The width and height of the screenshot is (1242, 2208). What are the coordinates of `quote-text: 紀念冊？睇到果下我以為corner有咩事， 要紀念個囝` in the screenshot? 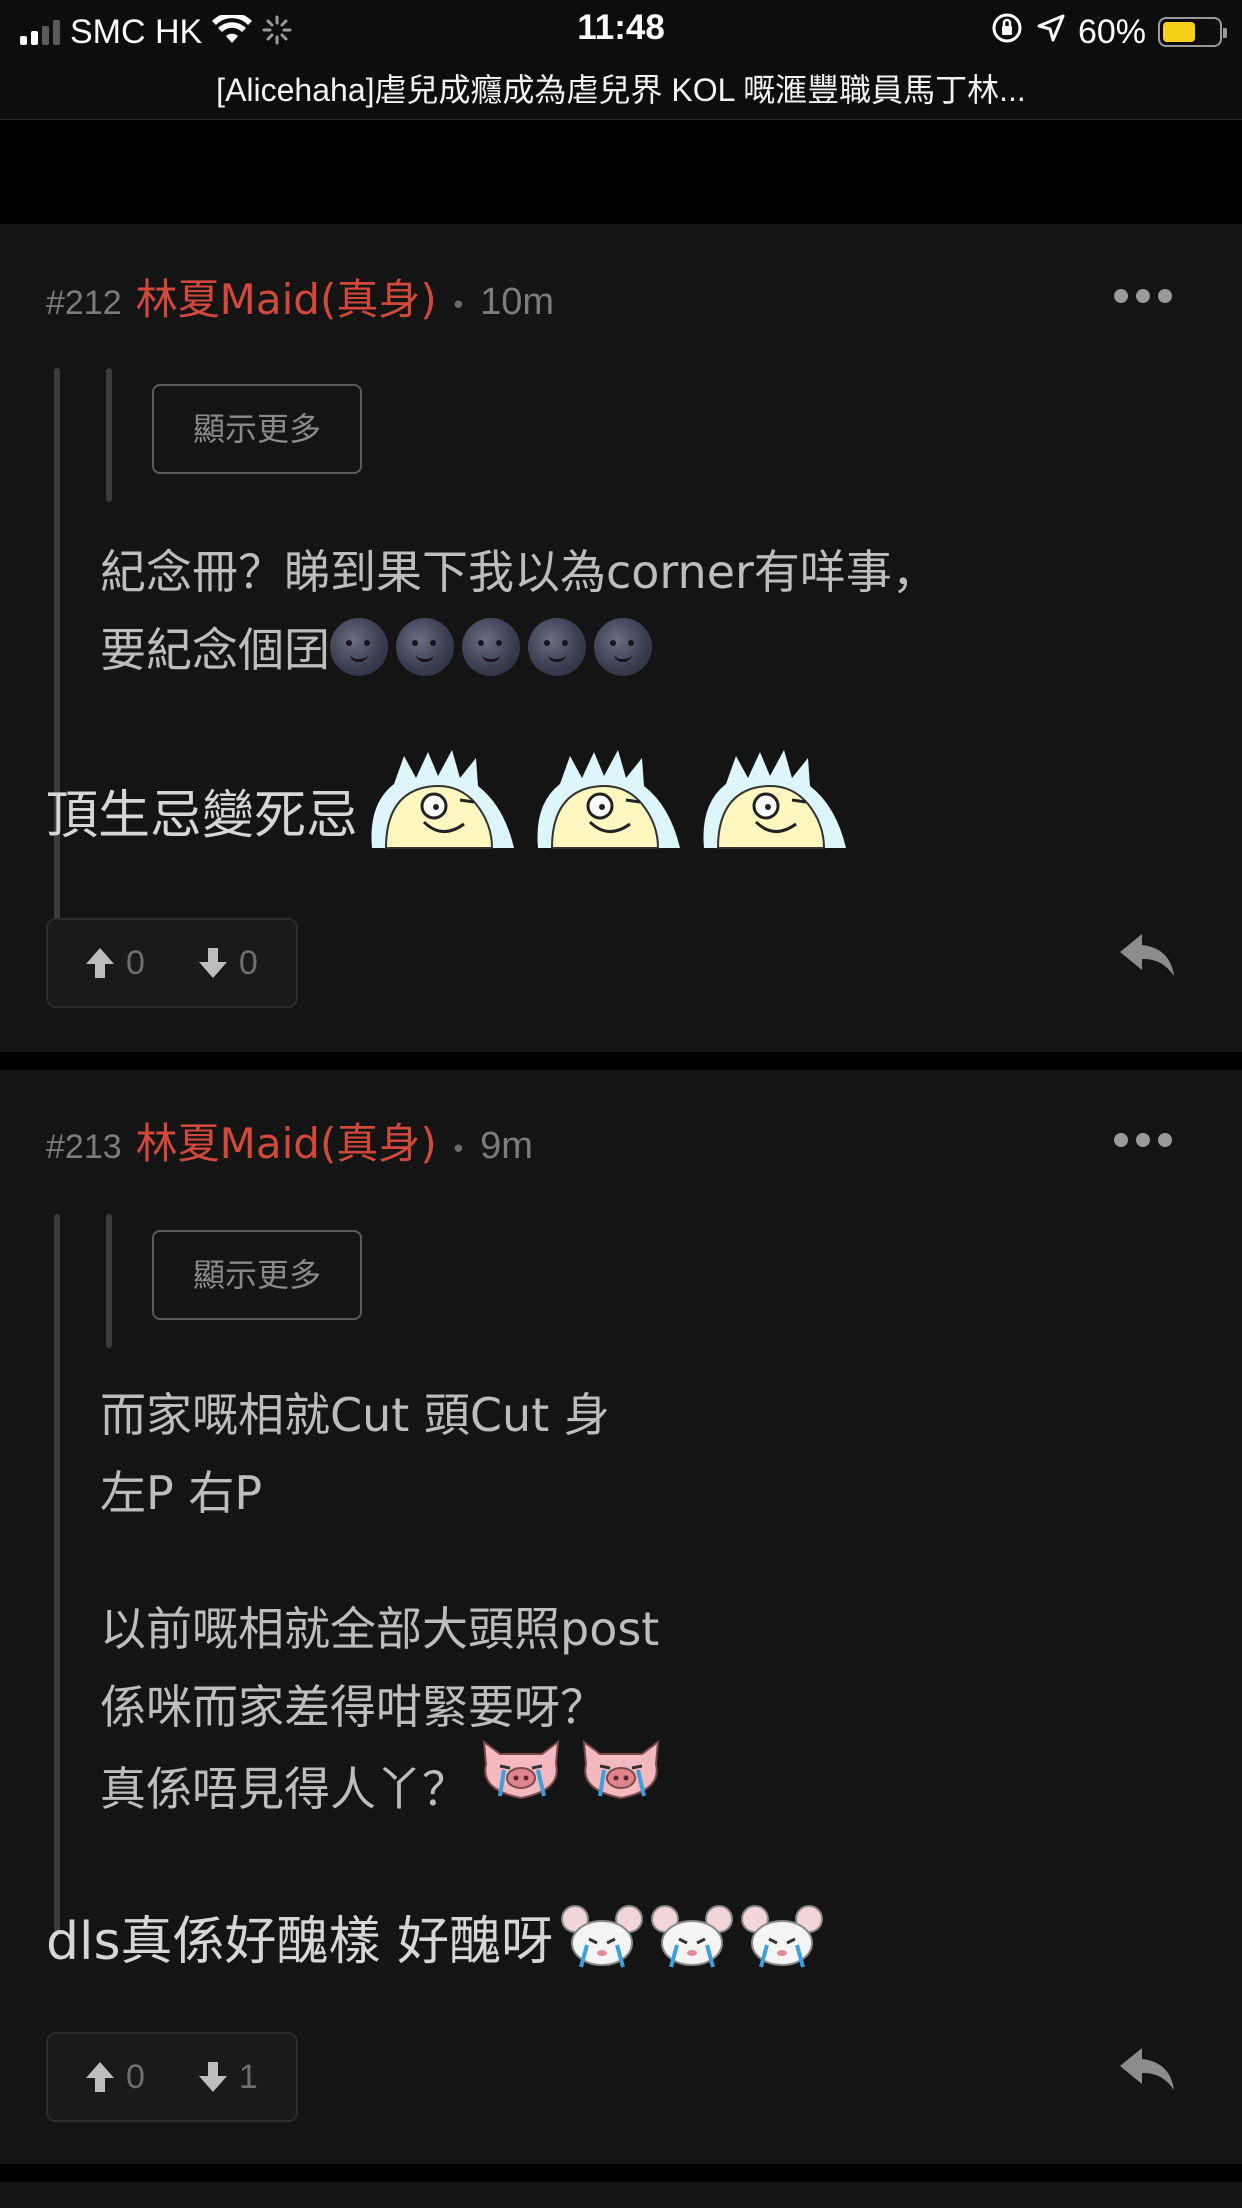 It's located at (519, 611).